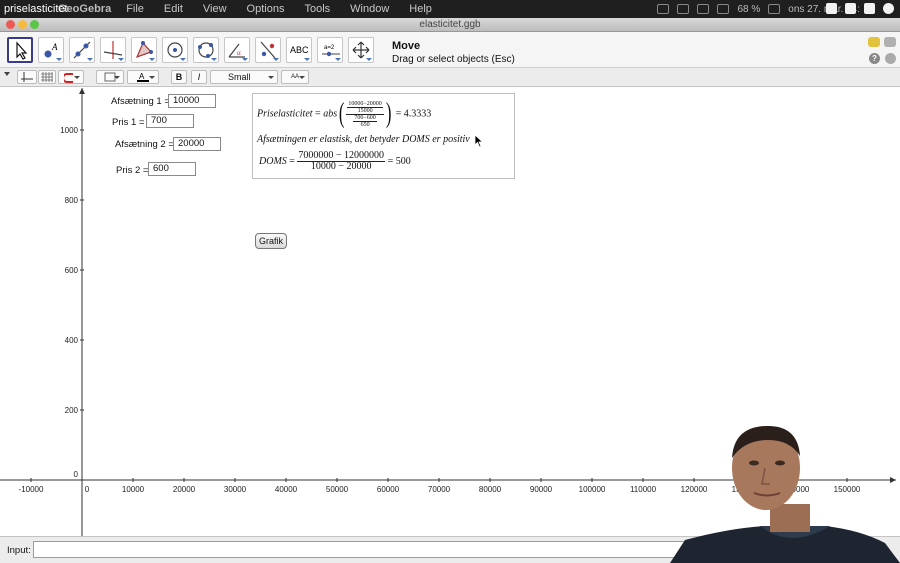 This screenshot has width=900, height=563. I want to click on pris2-label: Pris 2 =, so click(132, 170).